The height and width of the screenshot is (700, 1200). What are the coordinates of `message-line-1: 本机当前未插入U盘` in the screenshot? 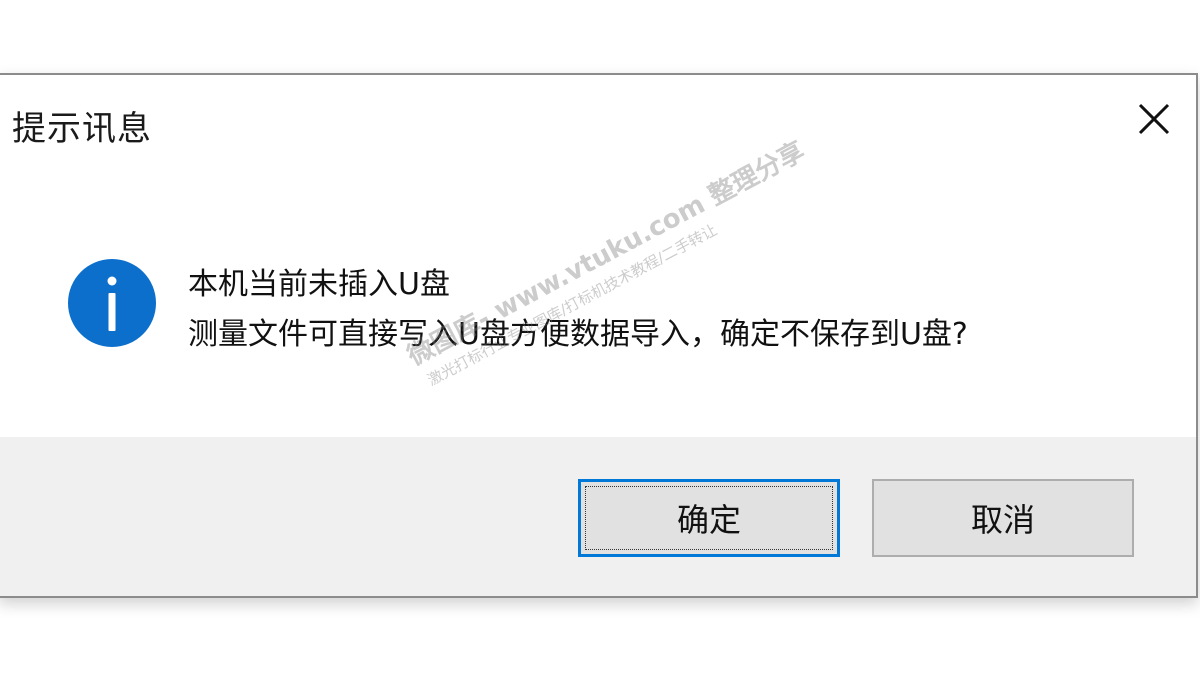 It's located at (319, 284).